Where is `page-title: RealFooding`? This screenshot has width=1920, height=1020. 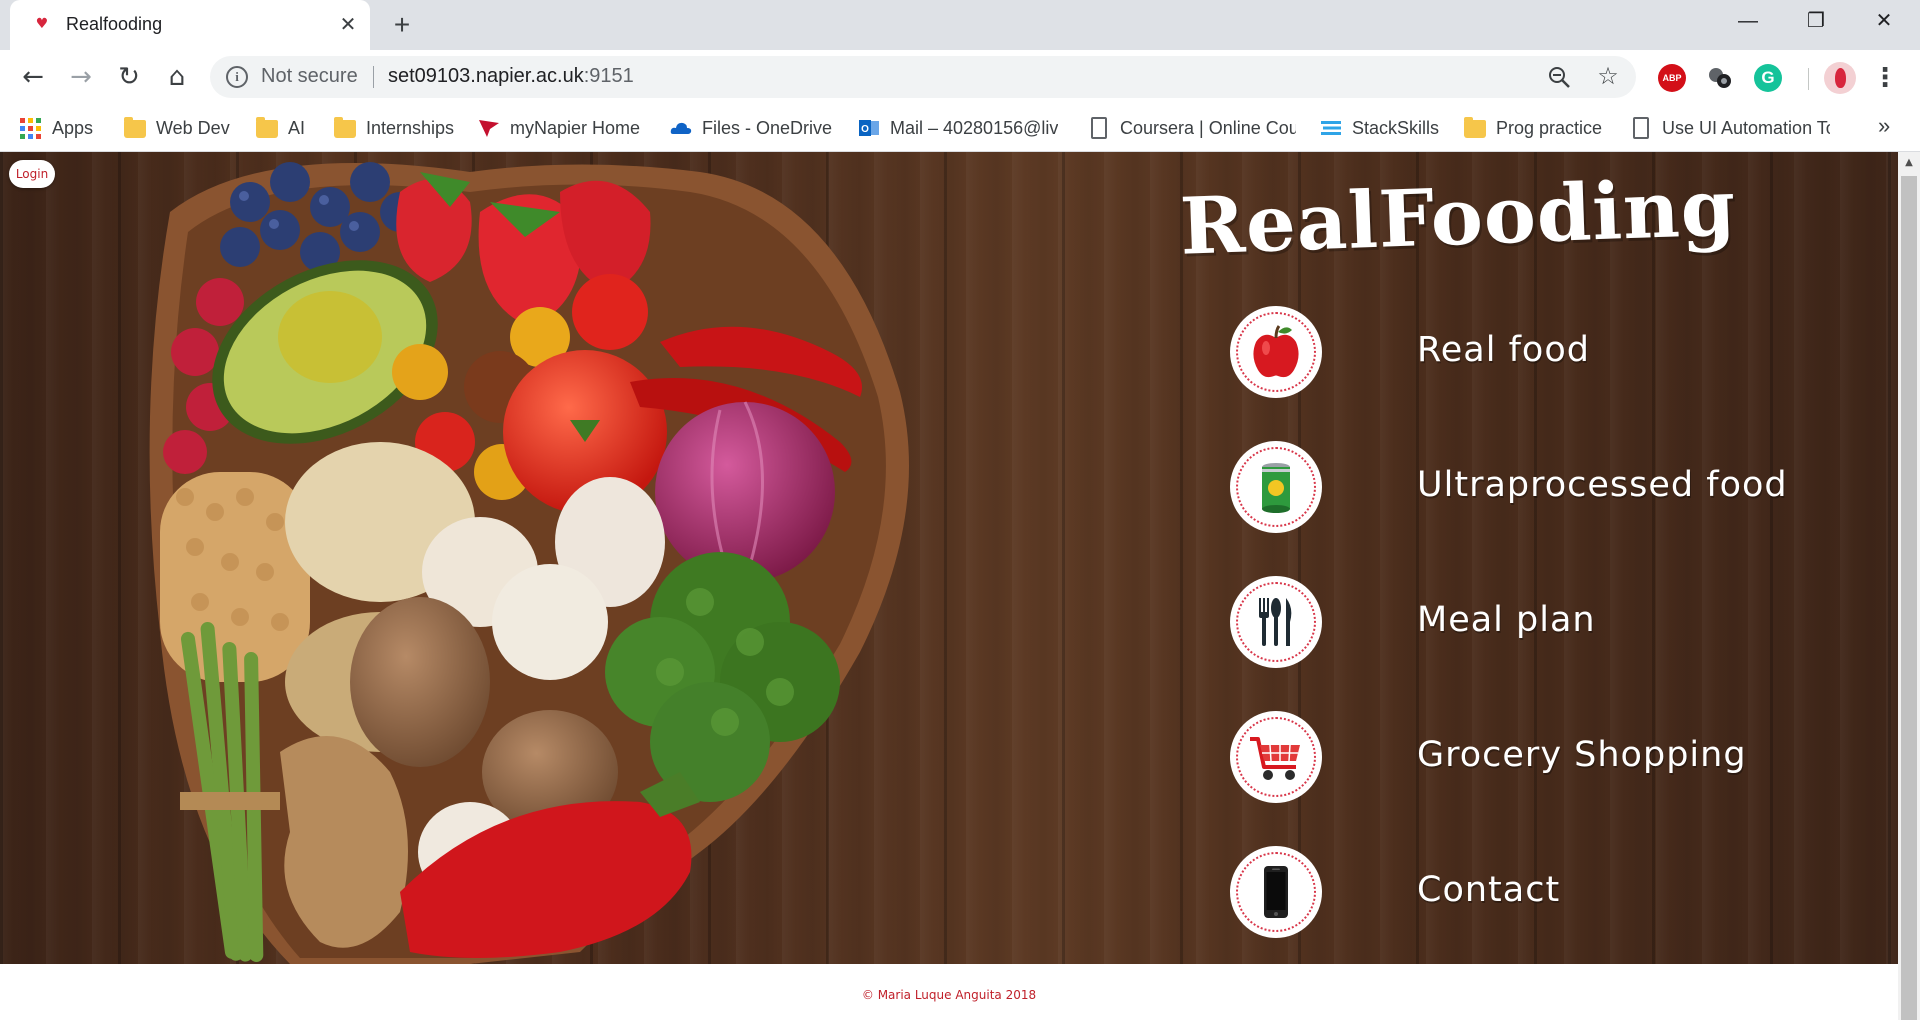
page-title: RealFooding is located at coordinates (1458, 217).